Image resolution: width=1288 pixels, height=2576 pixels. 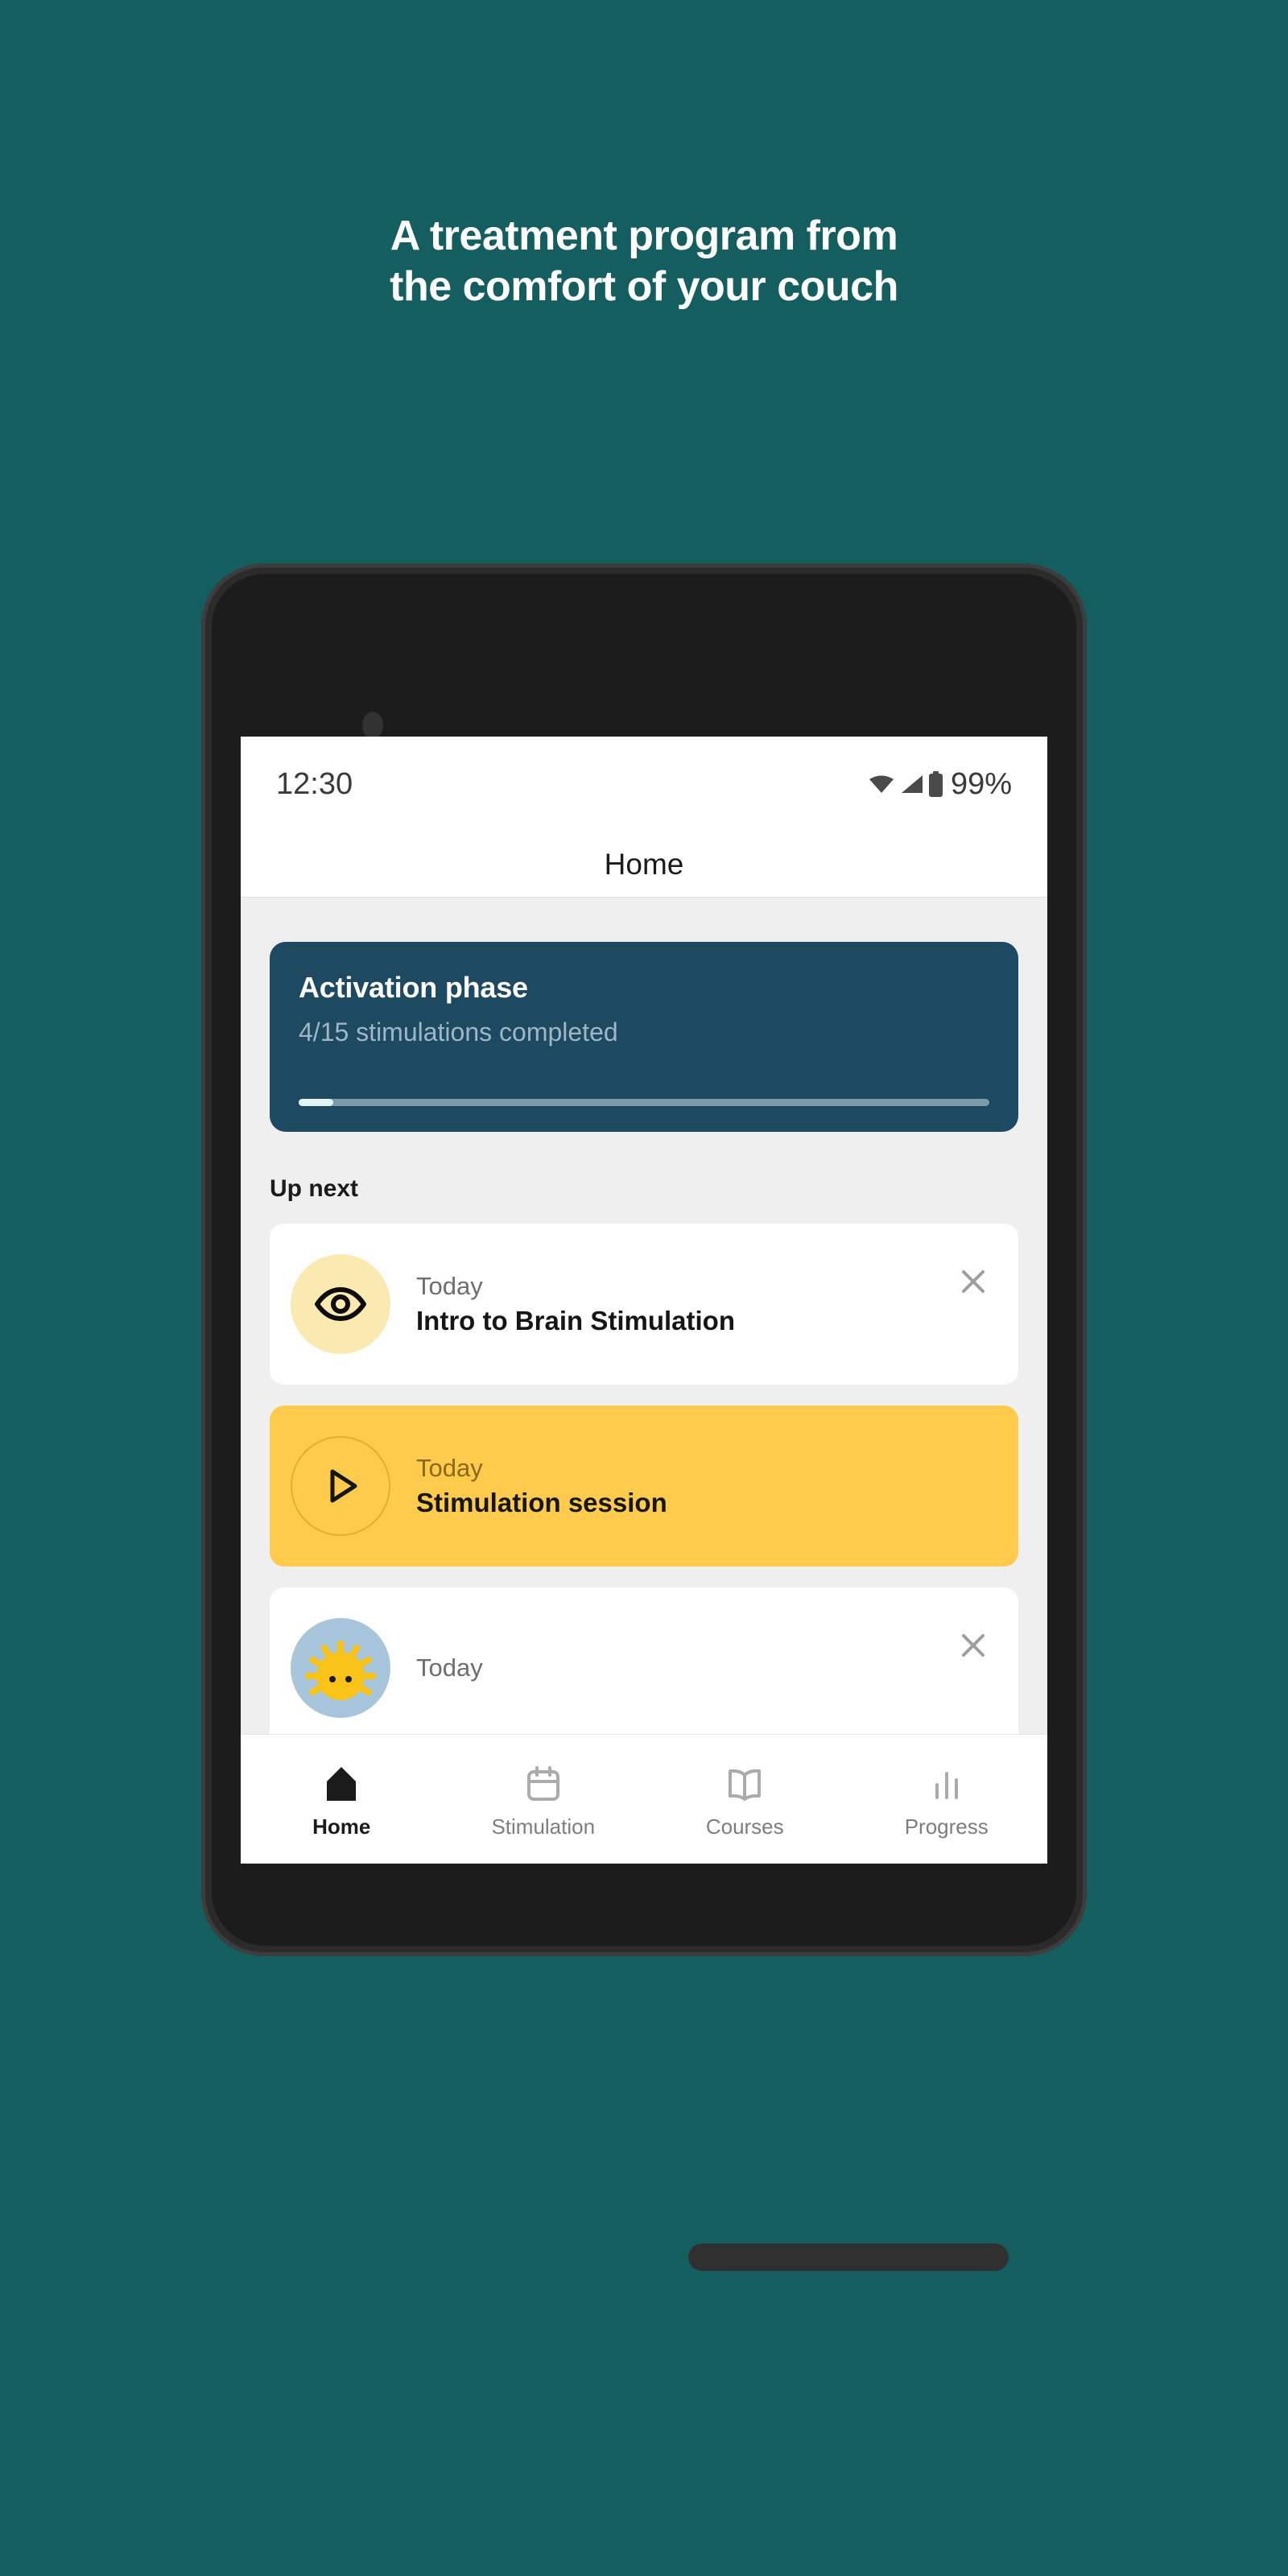 What do you see at coordinates (644, 784) in the screenshot?
I see `status-bar: 12:30 99%` at bounding box center [644, 784].